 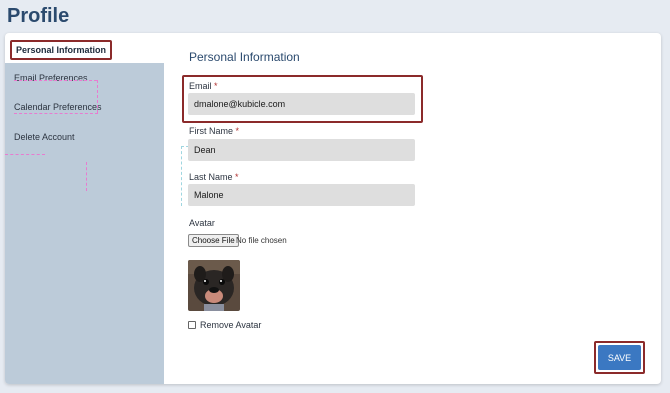 What do you see at coordinates (301, 150) in the screenshot?
I see `first-name-field` at bounding box center [301, 150].